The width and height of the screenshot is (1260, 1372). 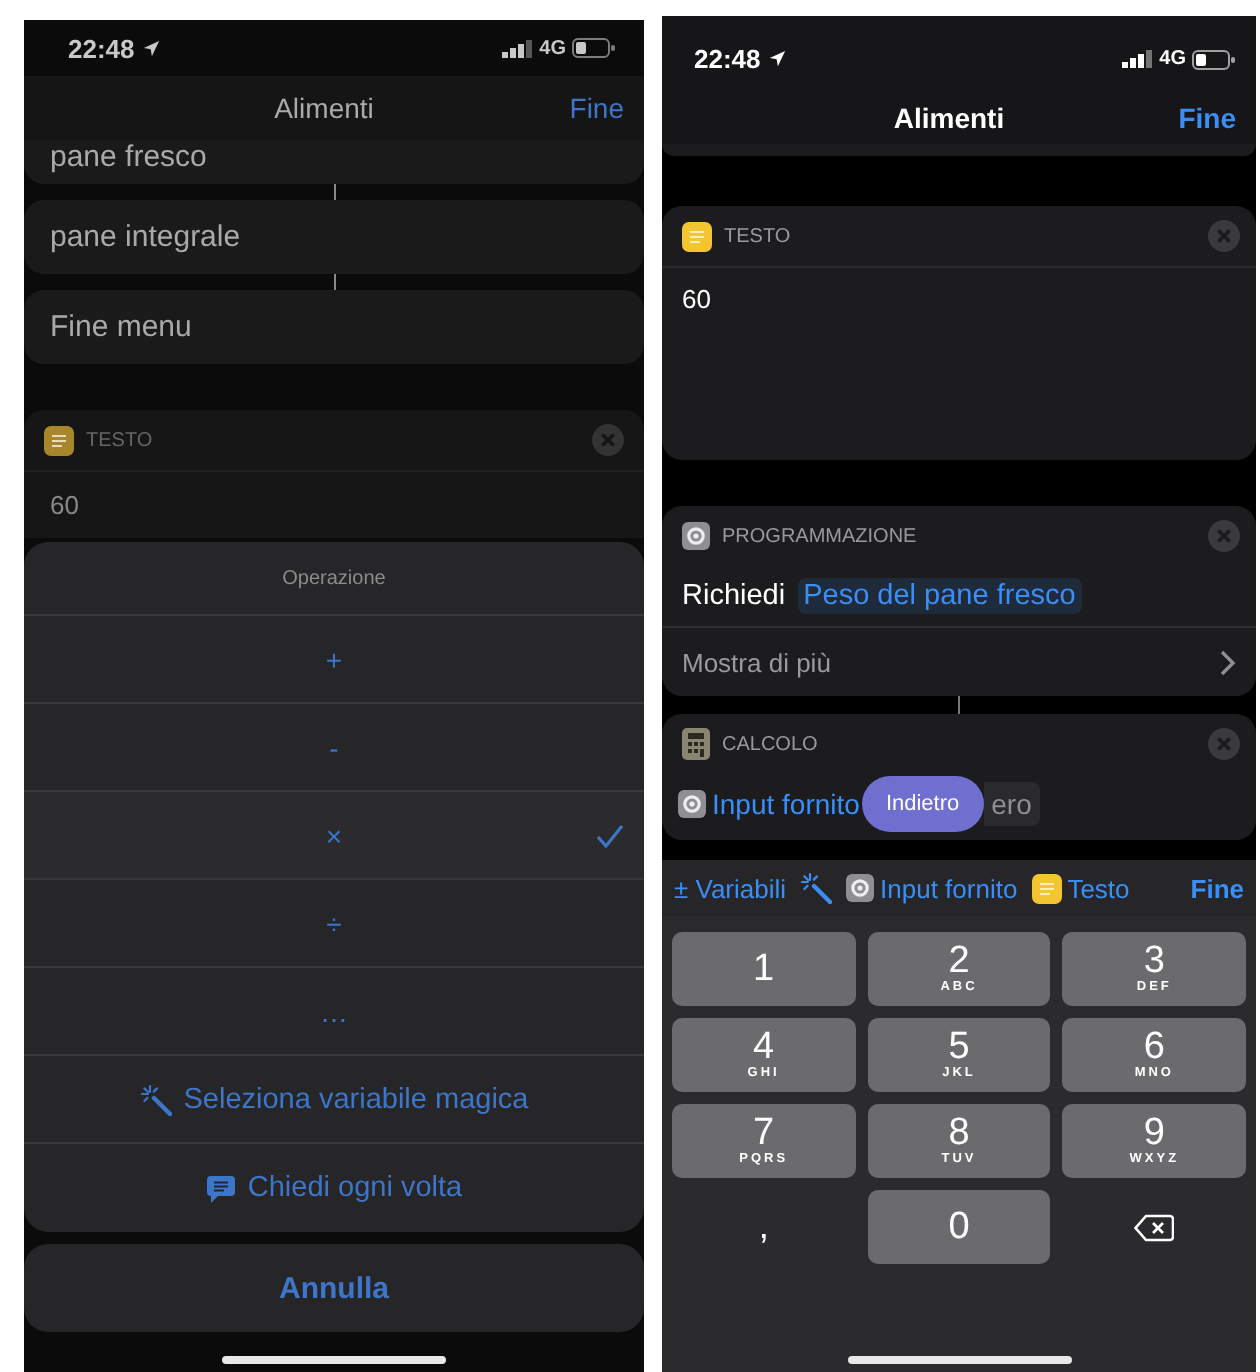 What do you see at coordinates (764, 1227) in the screenshot?
I see `comma-key: ,` at bounding box center [764, 1227].